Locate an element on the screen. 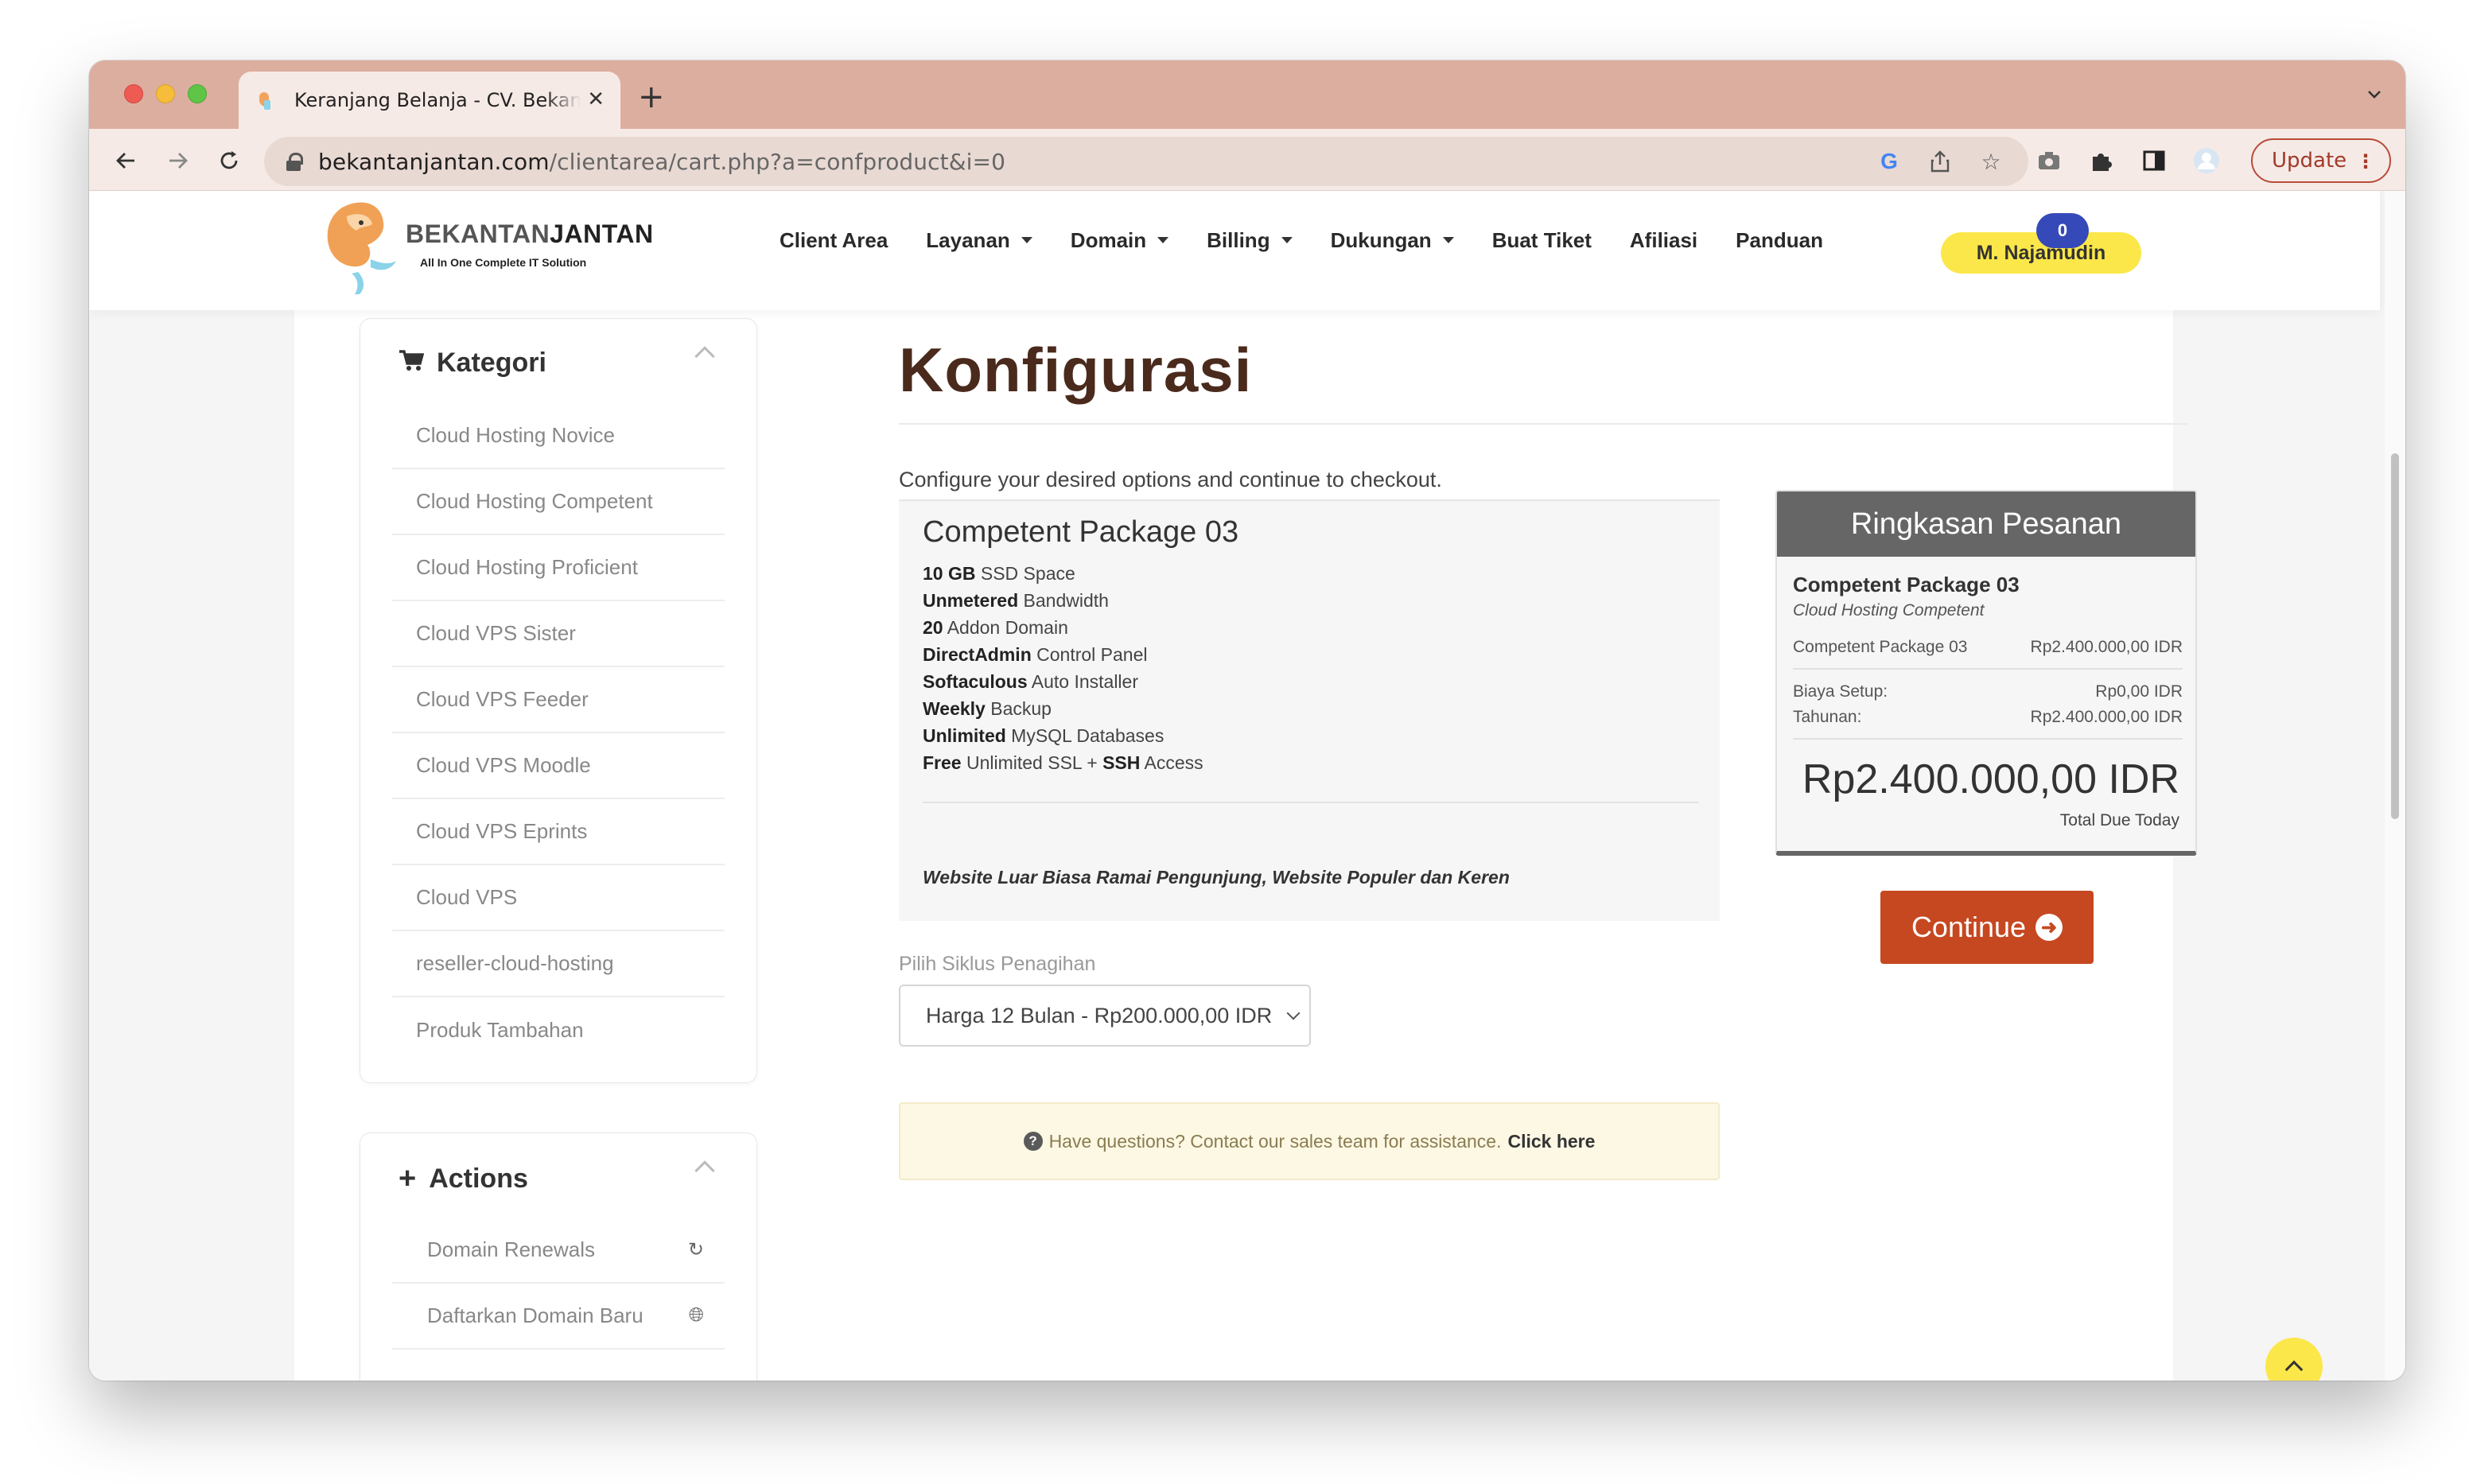 The width and height of the screenshot is (2469, 1484). plus-icon: + is located at coordinates (408, 1178).